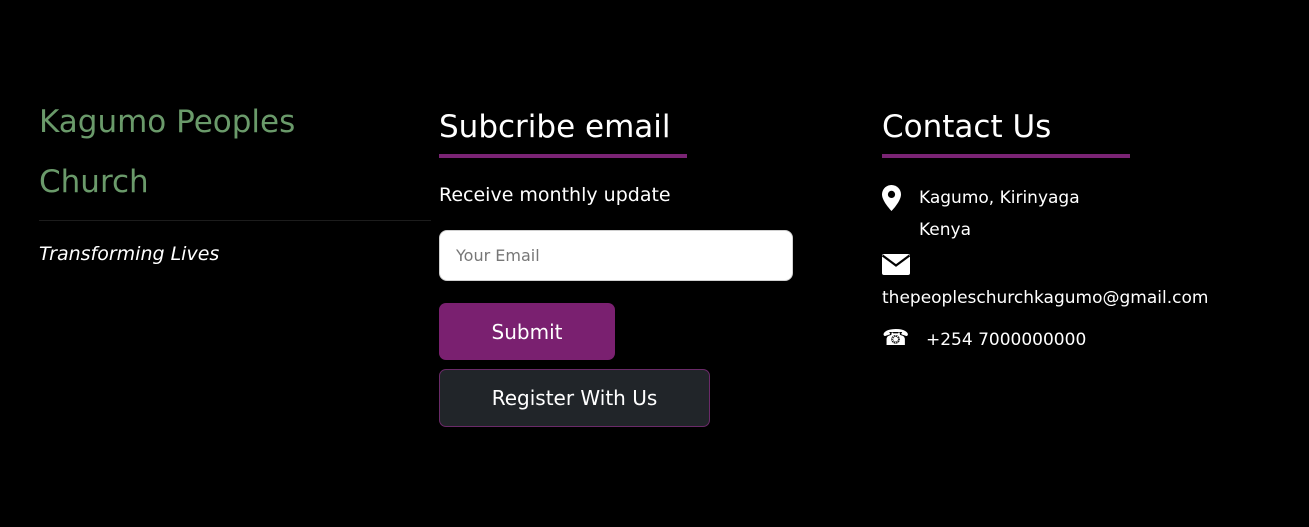 This screenshot has height=527, width=1309. I want to click on brand-column: Kagumo Peoples Church Transforming Lives, so click(239, 178).